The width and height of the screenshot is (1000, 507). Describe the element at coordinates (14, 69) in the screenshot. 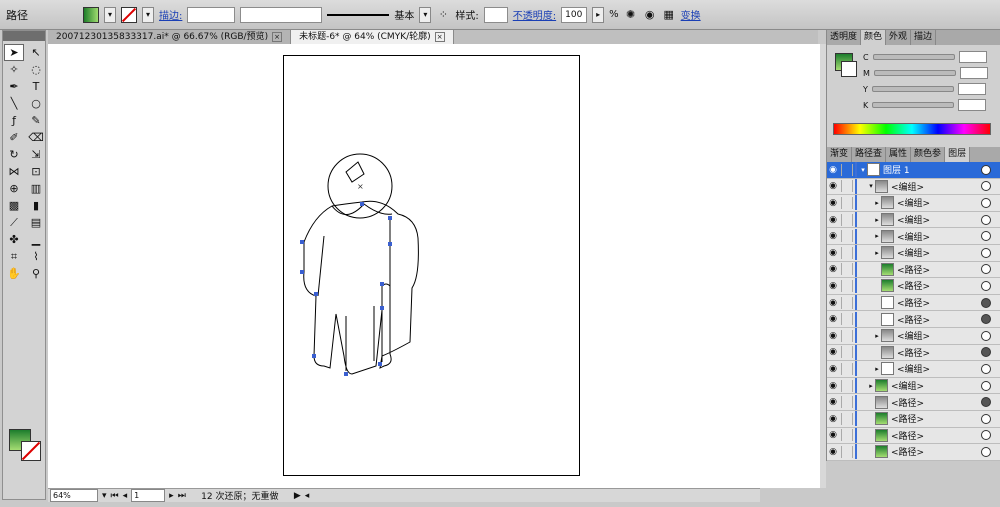

I see `magic-wand-tool-icon: ✧` at that location.